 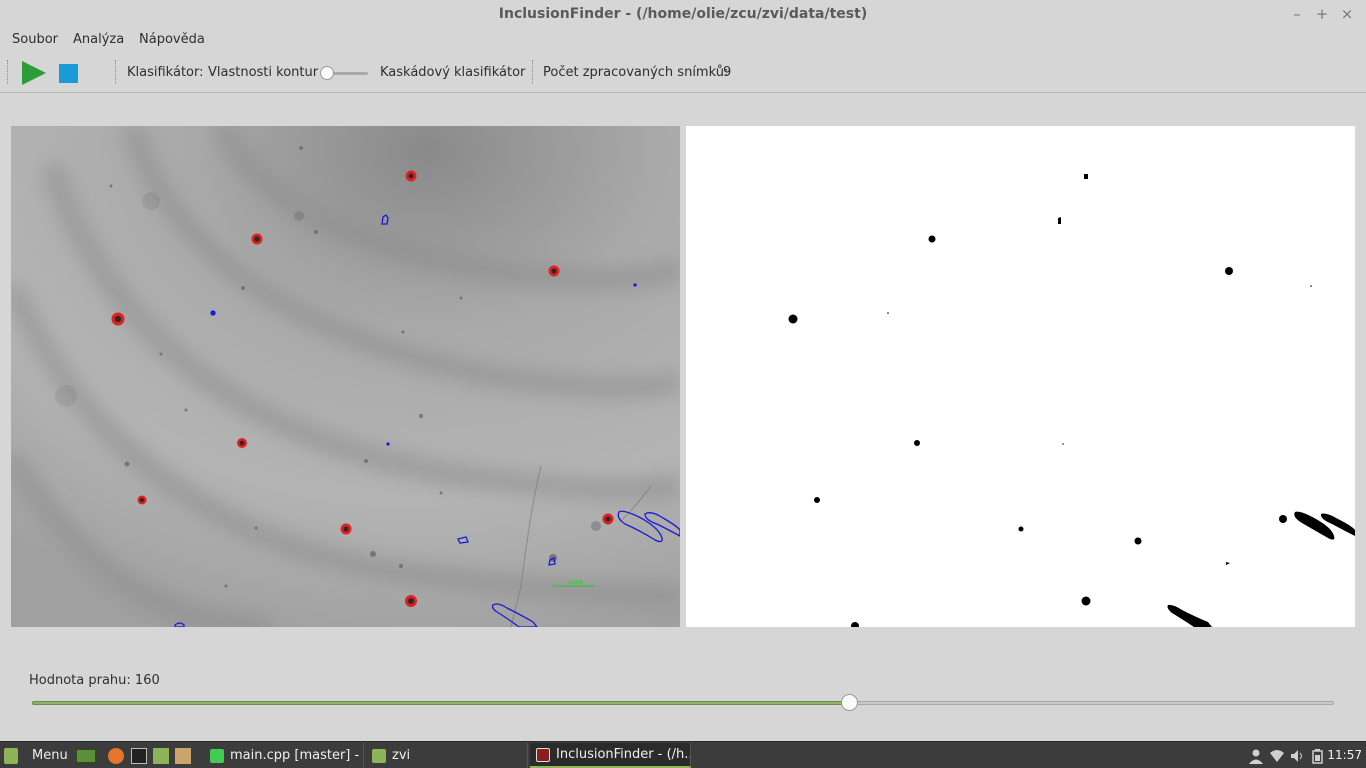 I want to click on processed-count-value: 9, so click(x=727, y=72).